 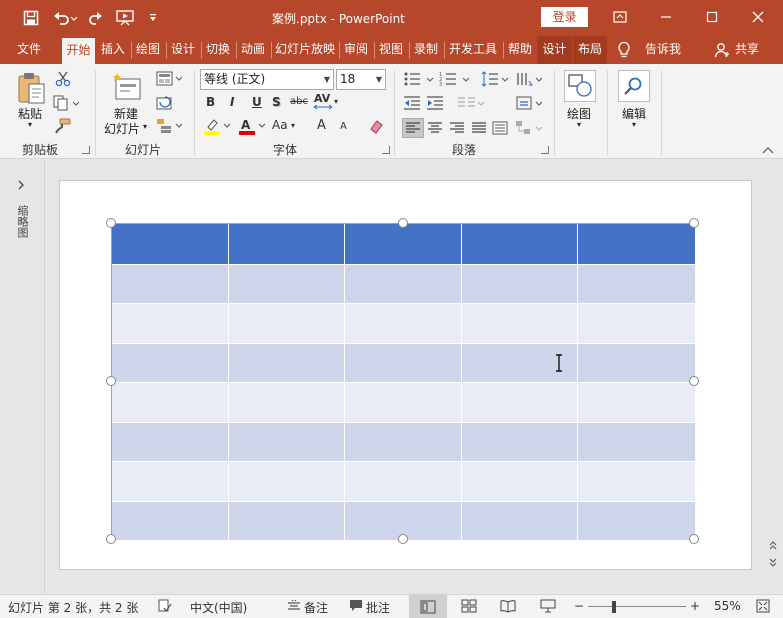 I want to click on editing-dropdown-icon: ▾, so click(x=634, y=124).